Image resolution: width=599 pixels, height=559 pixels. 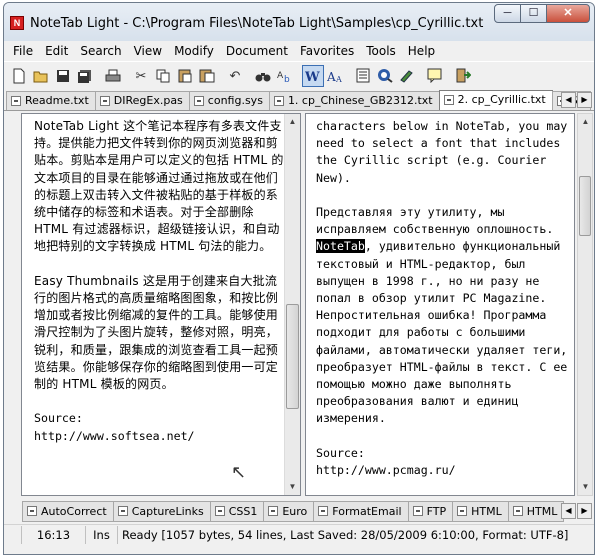 What do you see at coordinates (385, 76) in the screenshot?
I see `outline-icon` at bounding box center [385, 76].